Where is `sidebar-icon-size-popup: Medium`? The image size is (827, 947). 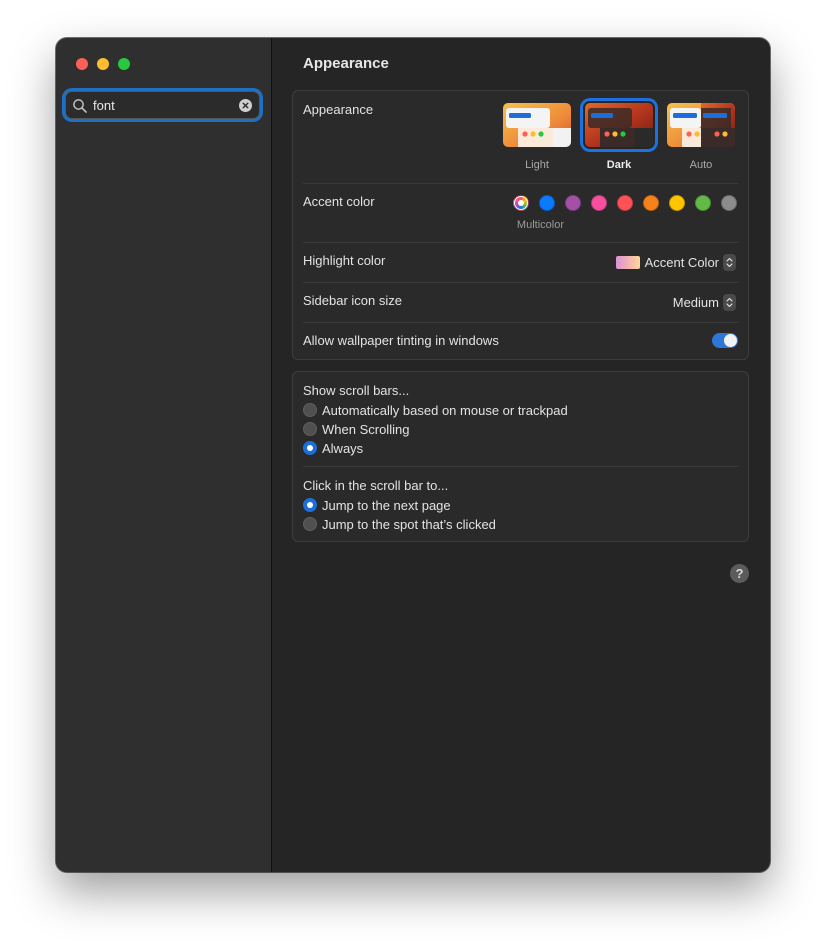
sidebar-icon-size-popup: Medium is located at coordinates (704, 302).